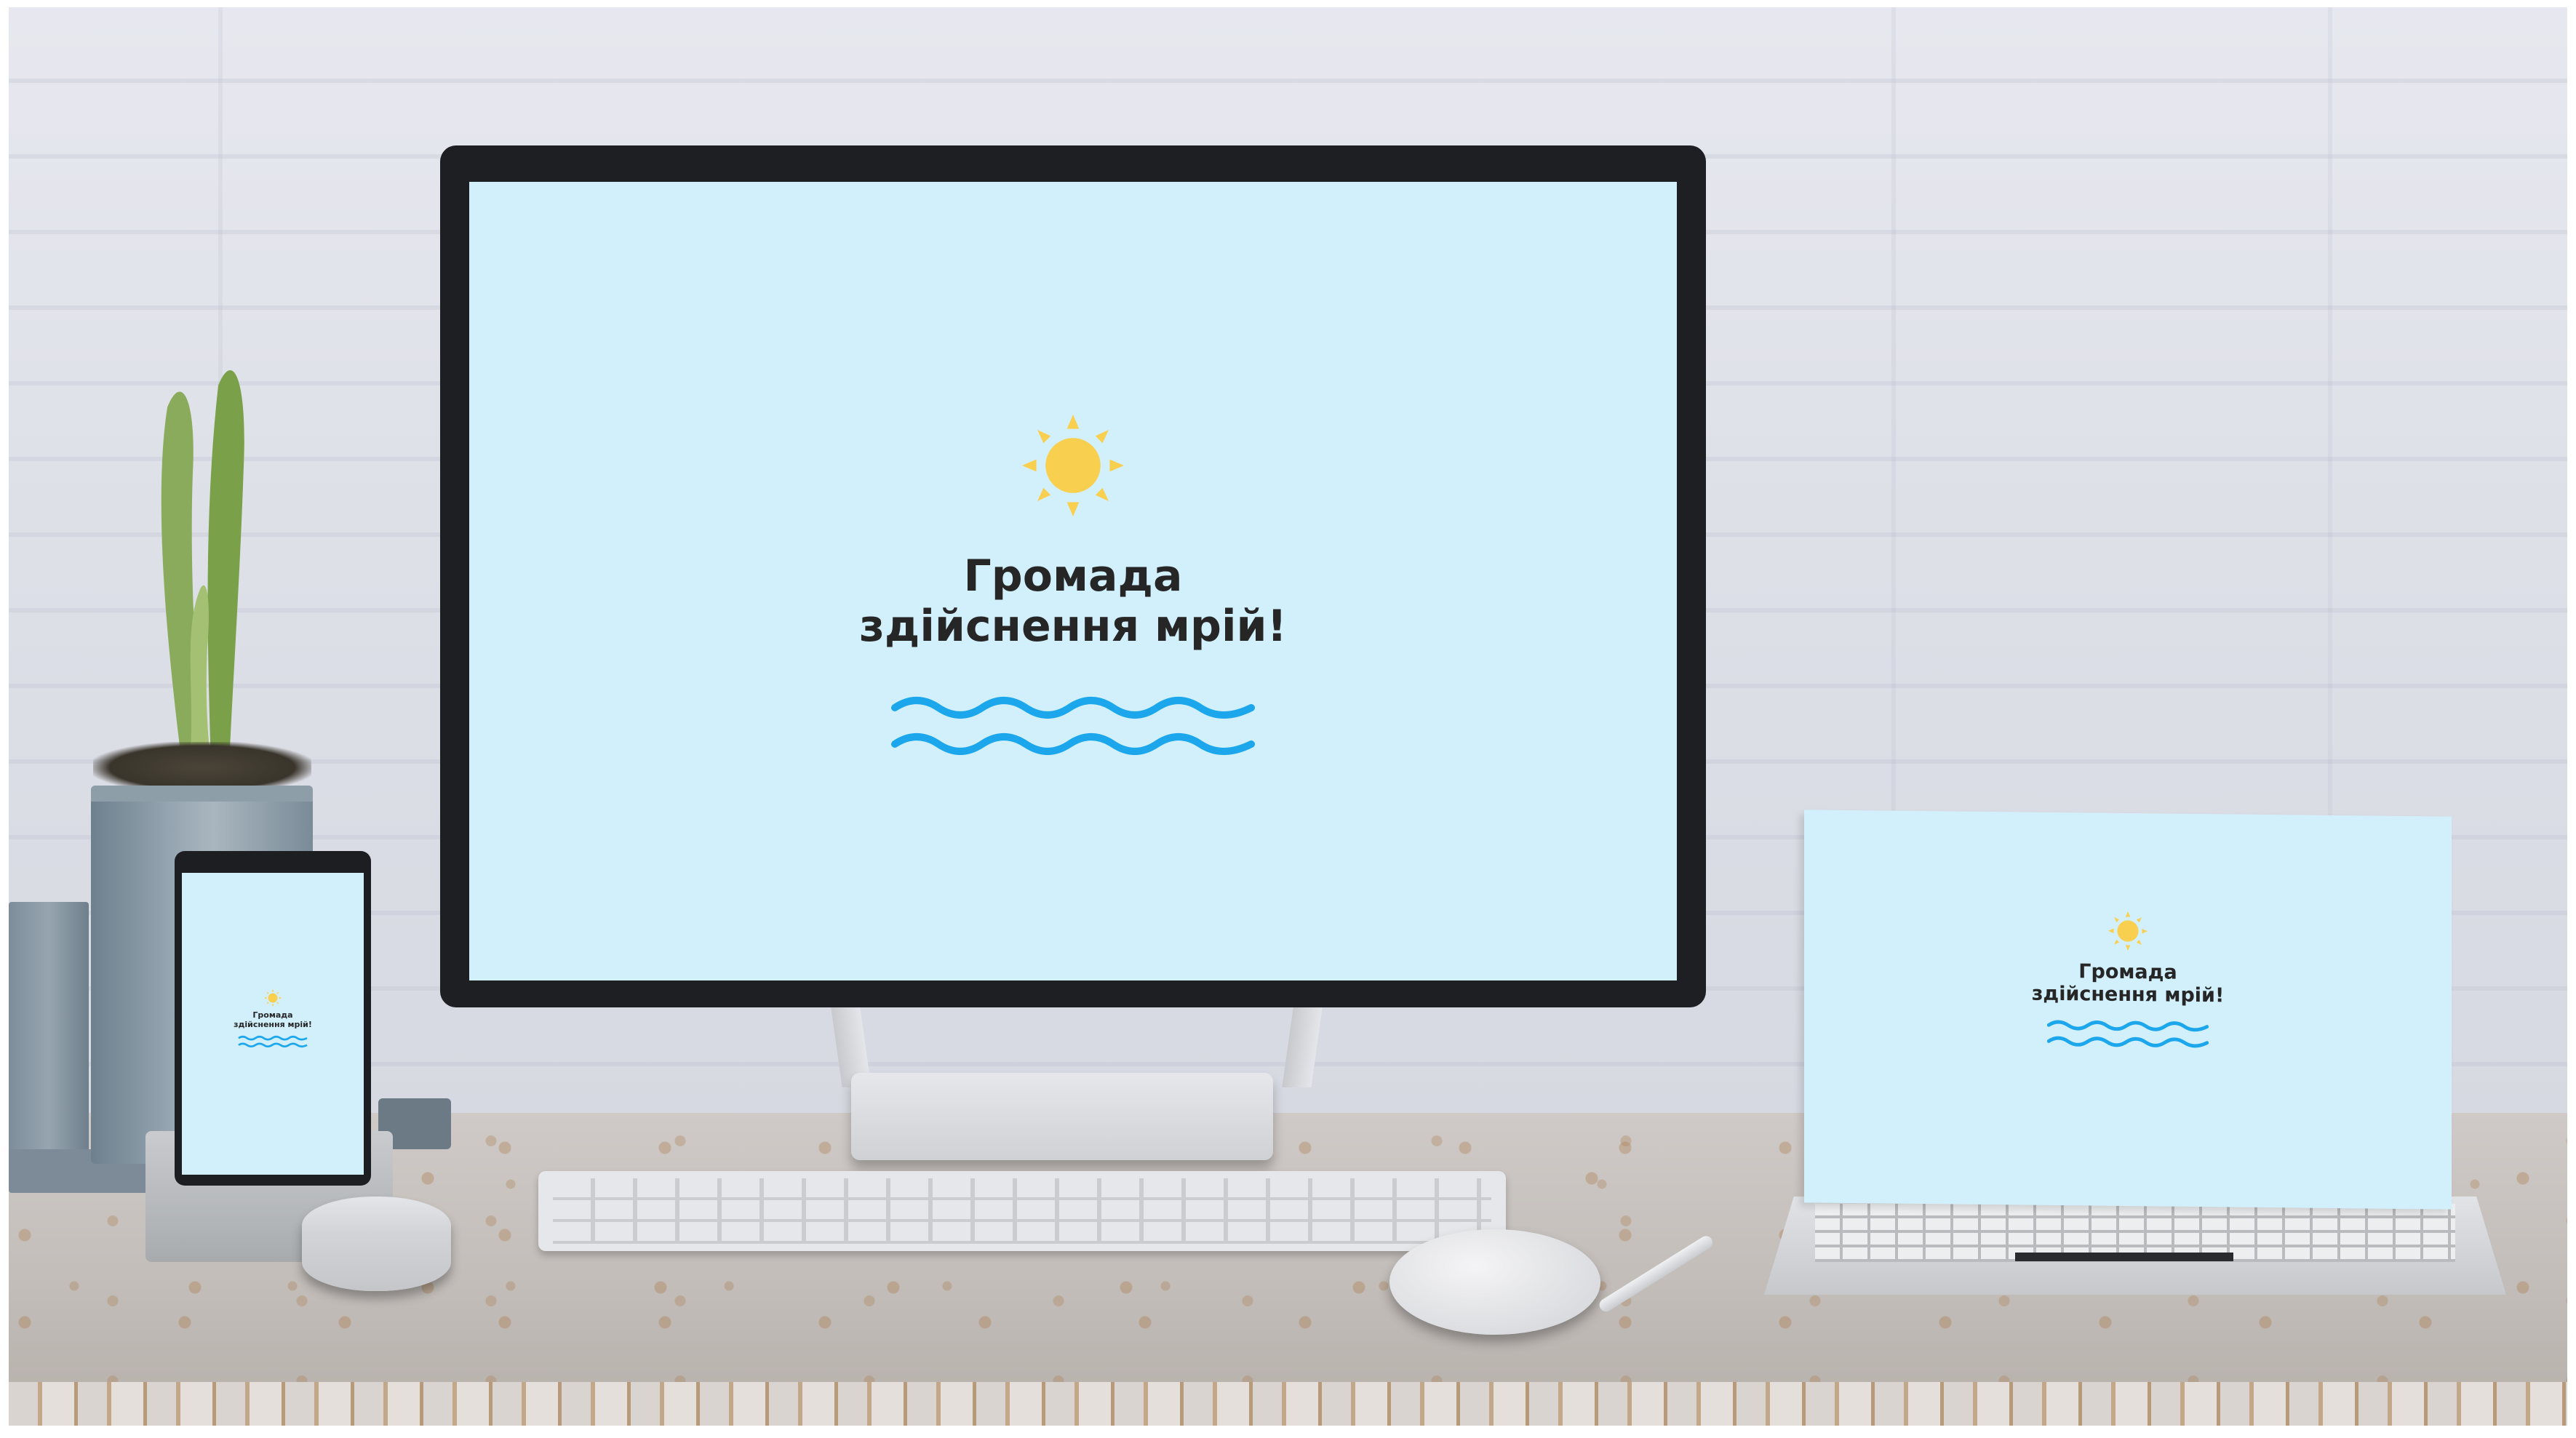 This screenshot has width=2576, height=1438. Describe the element at coordinates (202, 567) in the screenshot. I see `plant-leaves` at that location.